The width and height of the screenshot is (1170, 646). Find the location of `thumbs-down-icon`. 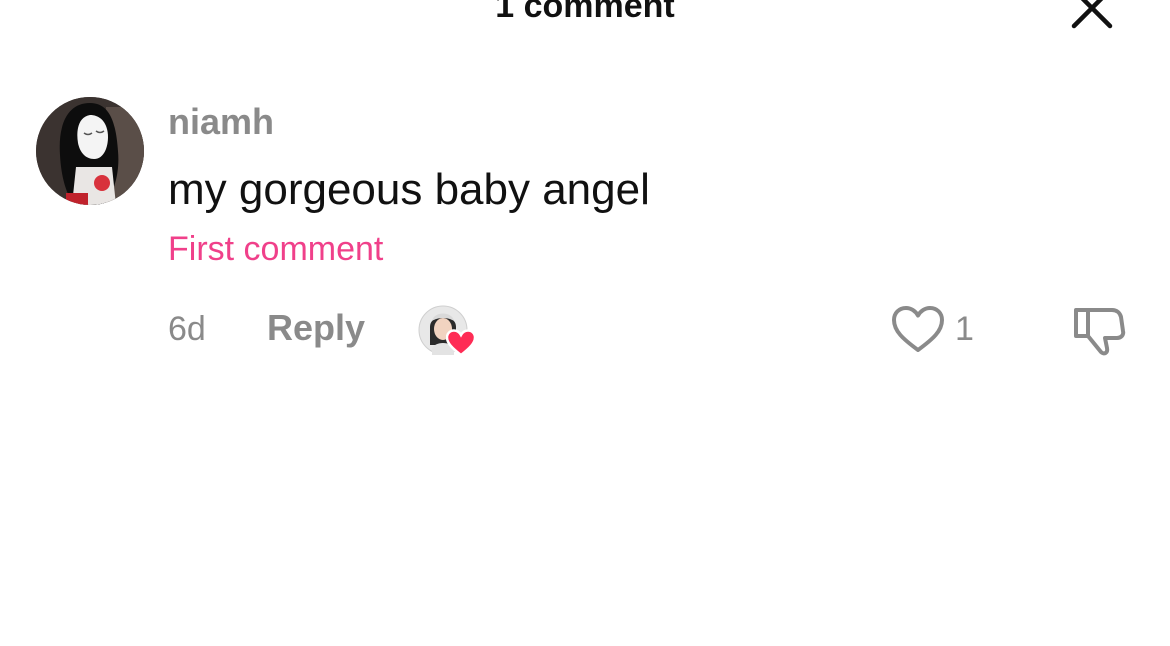

thumbs-down-icon is located at coordinates (1100, 332).